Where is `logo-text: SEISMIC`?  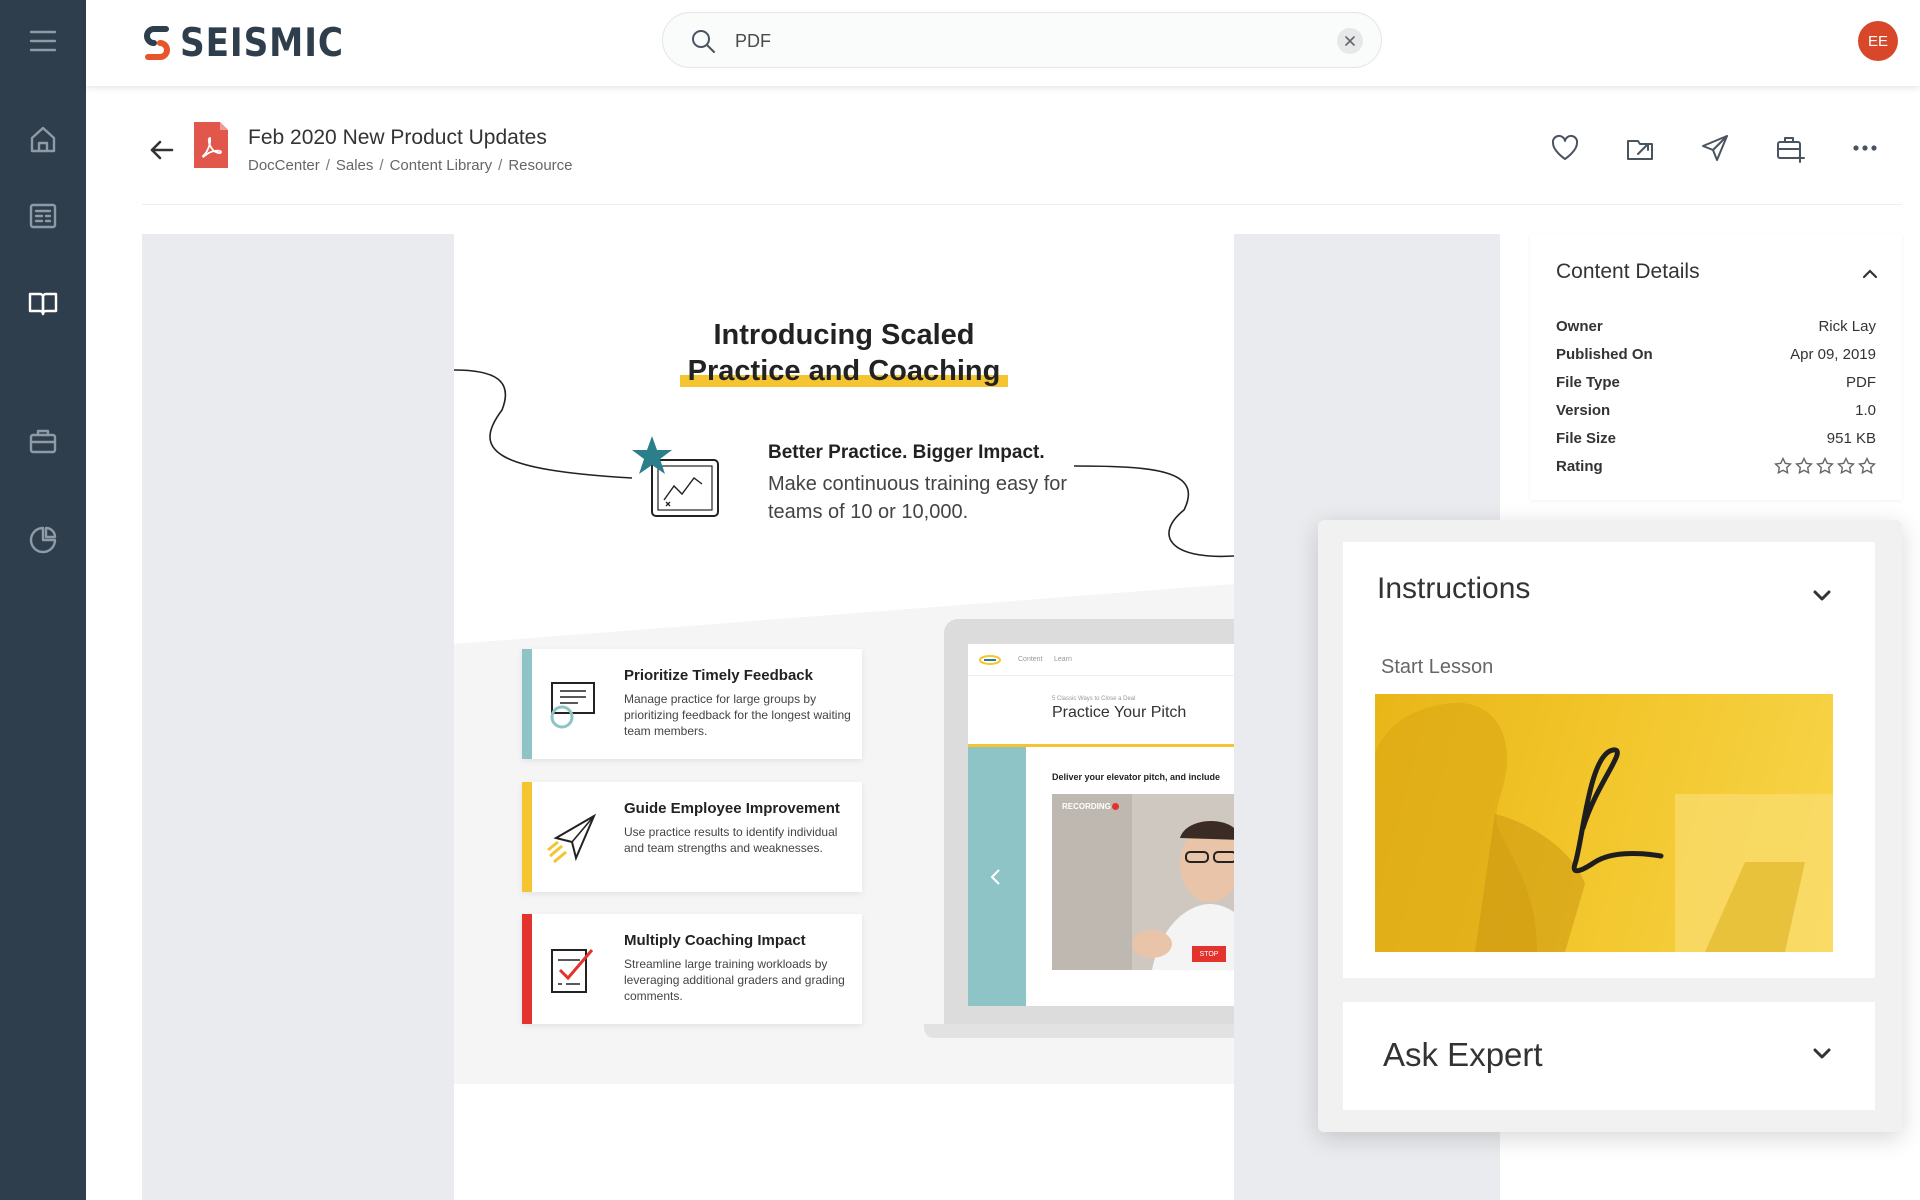 logo-text: SEISMIC is located at coordinates (262, 43).